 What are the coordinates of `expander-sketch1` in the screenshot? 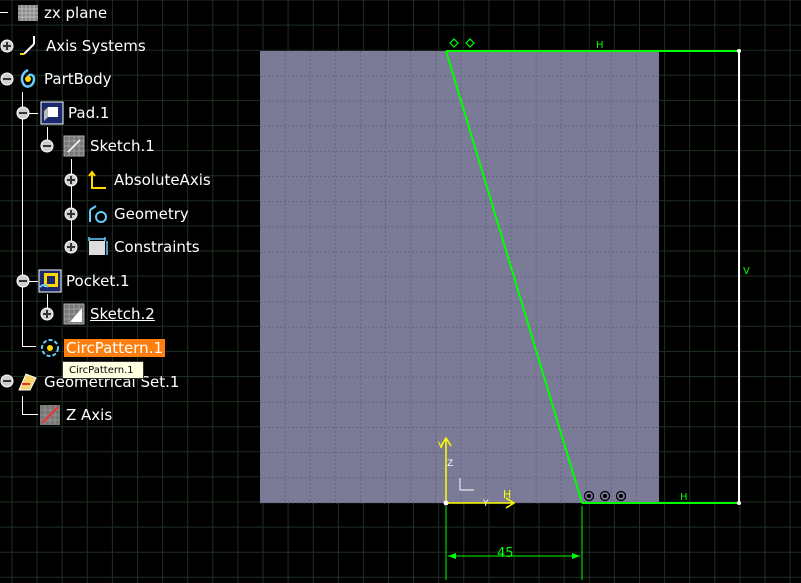 It's located at (47, 146).